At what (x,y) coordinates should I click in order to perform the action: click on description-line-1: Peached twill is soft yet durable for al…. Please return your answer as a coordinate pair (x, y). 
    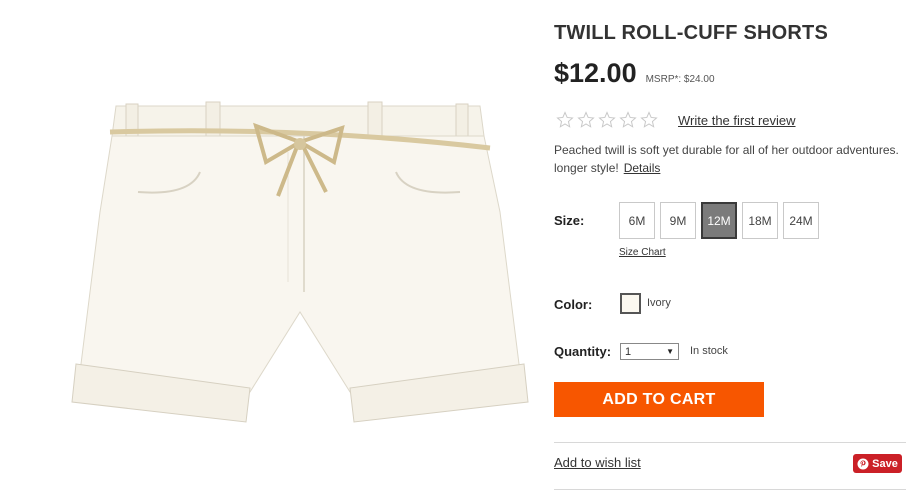
    Looking at the image, I should click on (726, 150).